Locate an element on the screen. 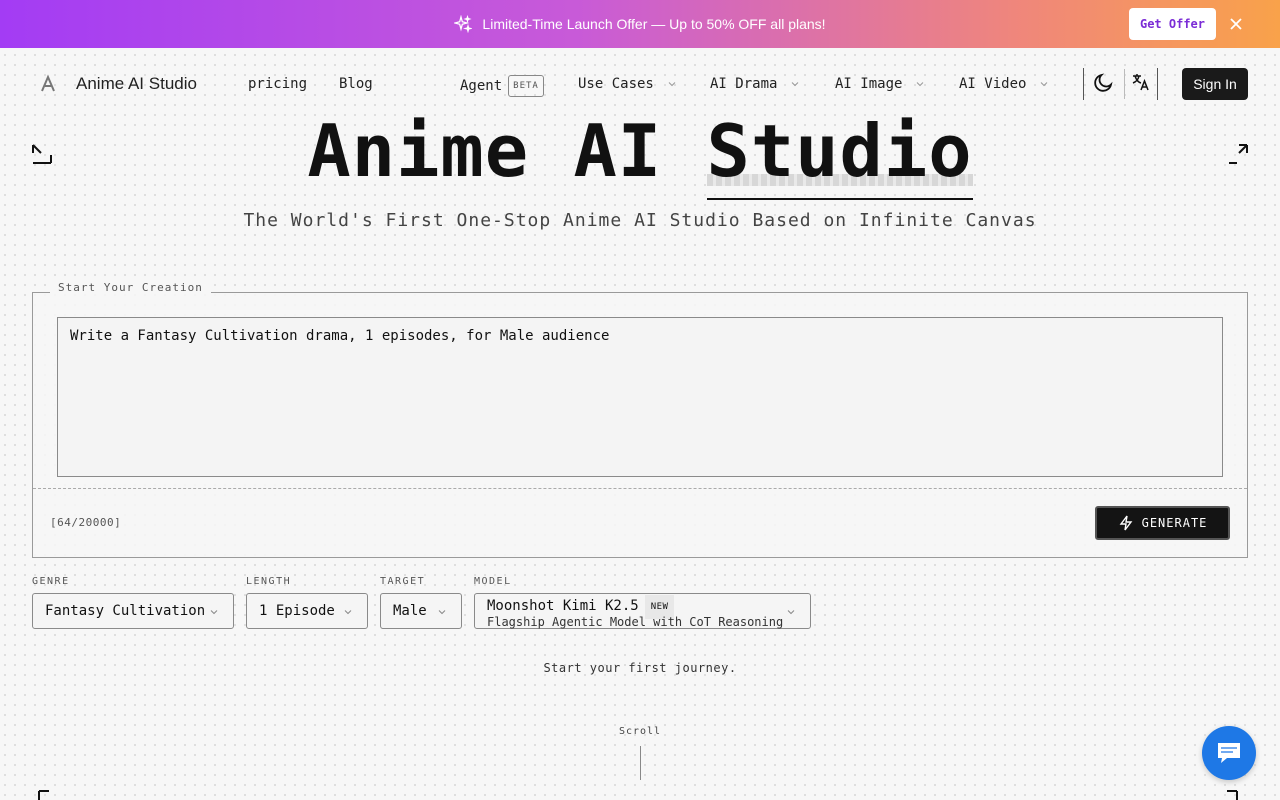 This screenshot has height=800, width=1280. scroll-line is located at coordinates (640, 763).